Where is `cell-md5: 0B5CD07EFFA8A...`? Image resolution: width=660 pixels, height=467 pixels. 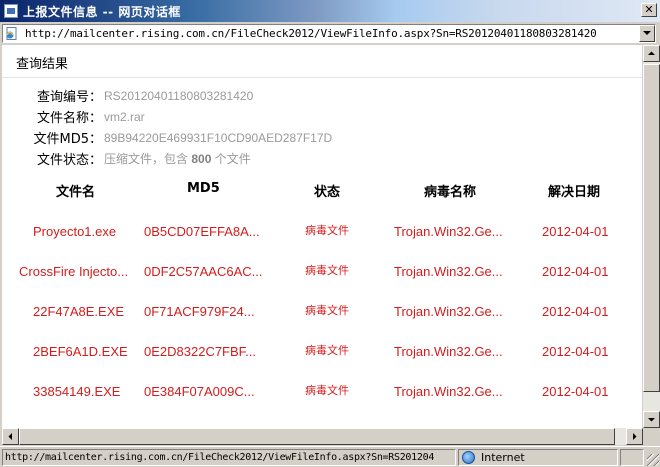
cell-md5: 0B5CD07EFFA8A... is located at coordinates (202, 231).